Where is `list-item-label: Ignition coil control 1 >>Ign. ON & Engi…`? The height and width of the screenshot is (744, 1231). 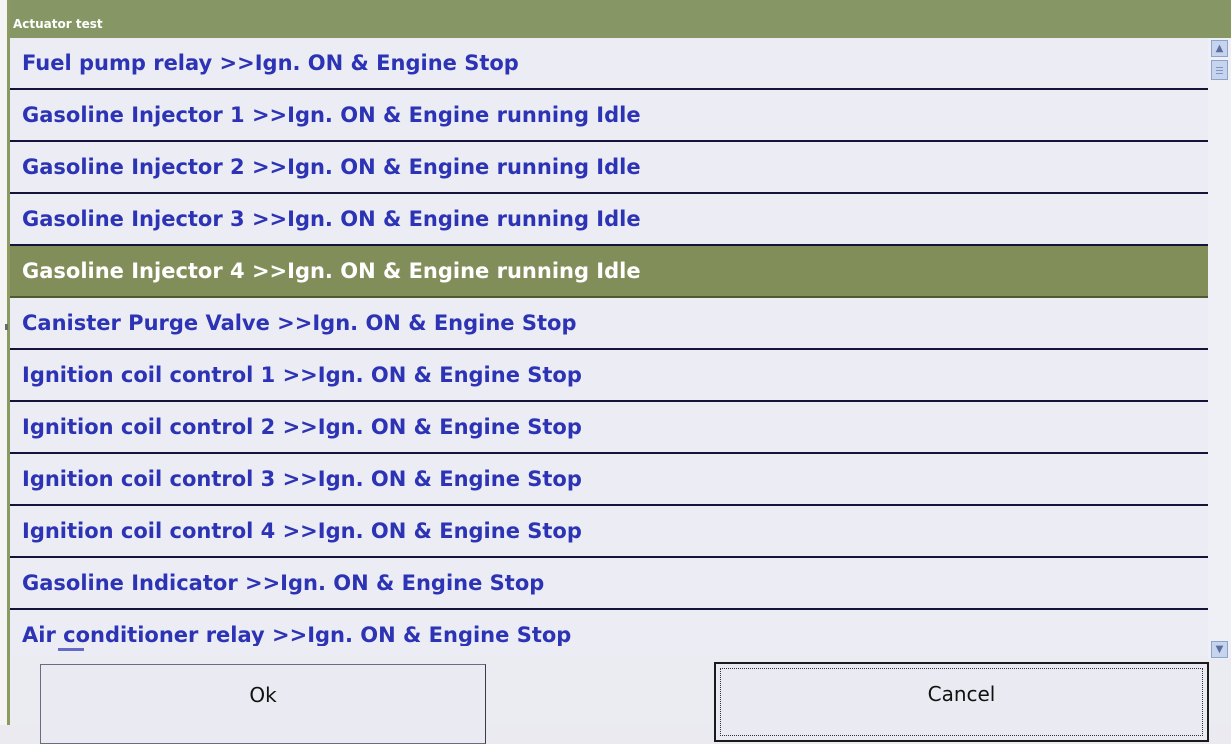 list-item-label: Ignition coil control 1 >>Ign. ON & Engi… is located at coordinates (302, 375).